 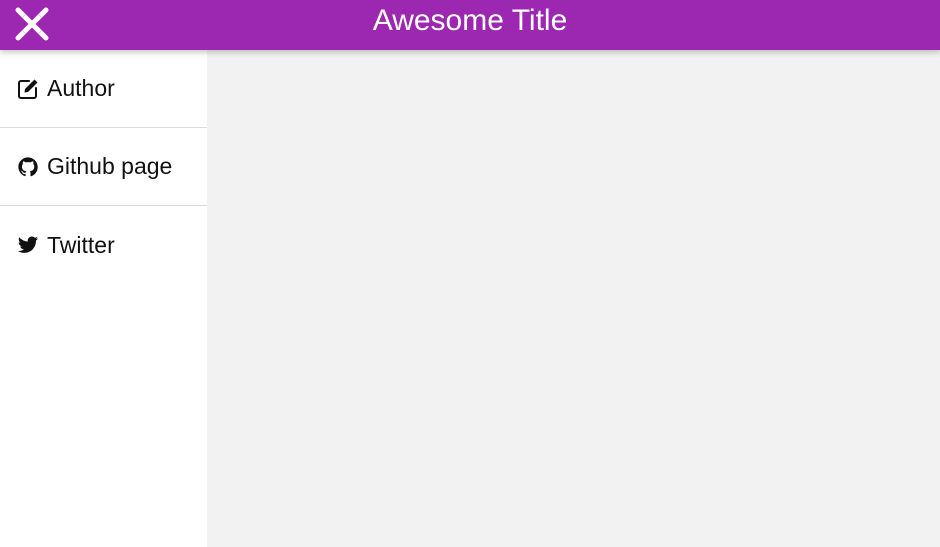 I want to click on sidebar-item-twitter: Twitter, so click(x=103, y=245).